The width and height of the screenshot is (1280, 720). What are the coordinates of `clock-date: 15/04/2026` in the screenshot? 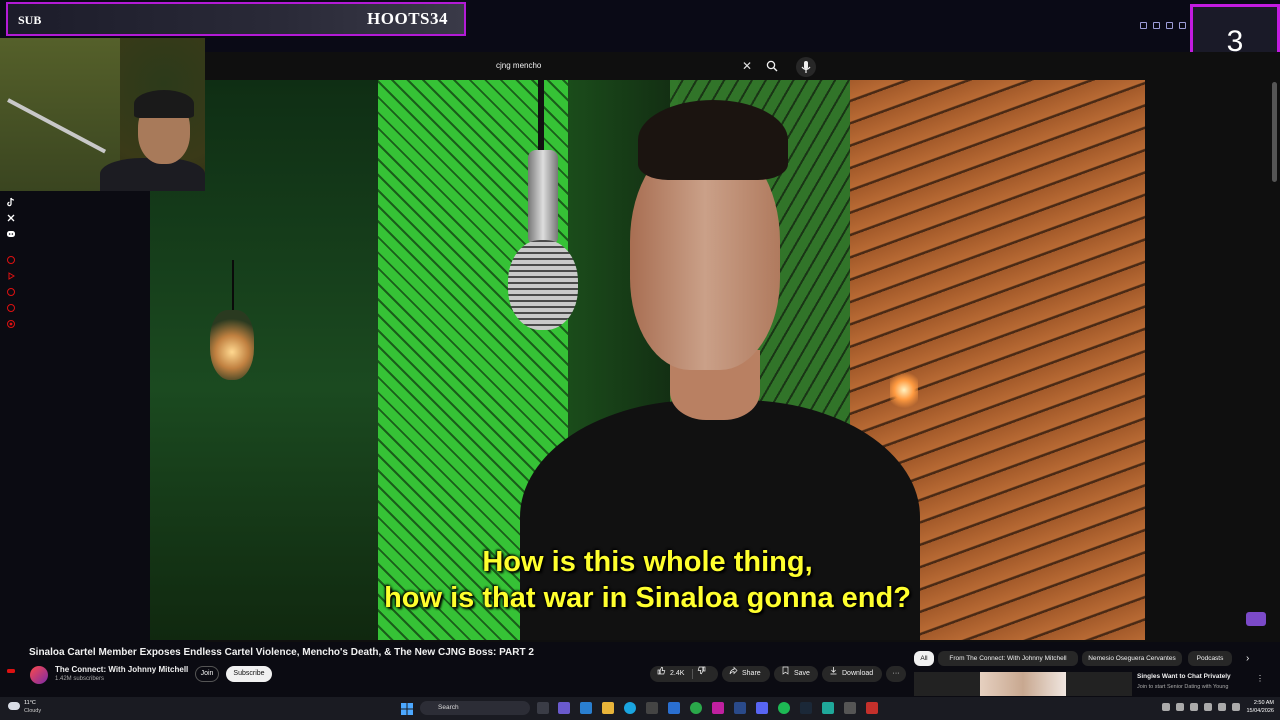 It's located at (1257, 711).